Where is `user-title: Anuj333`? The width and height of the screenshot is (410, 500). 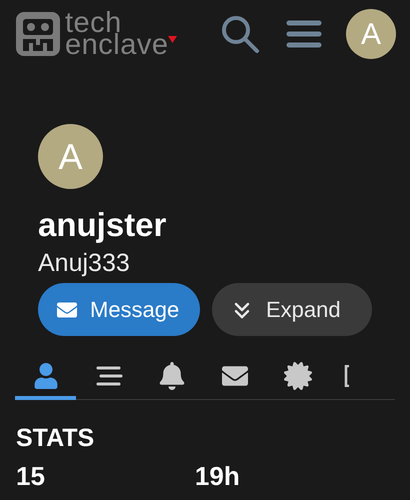
user-title: Anuj333 is located at coordinates (84, 263).